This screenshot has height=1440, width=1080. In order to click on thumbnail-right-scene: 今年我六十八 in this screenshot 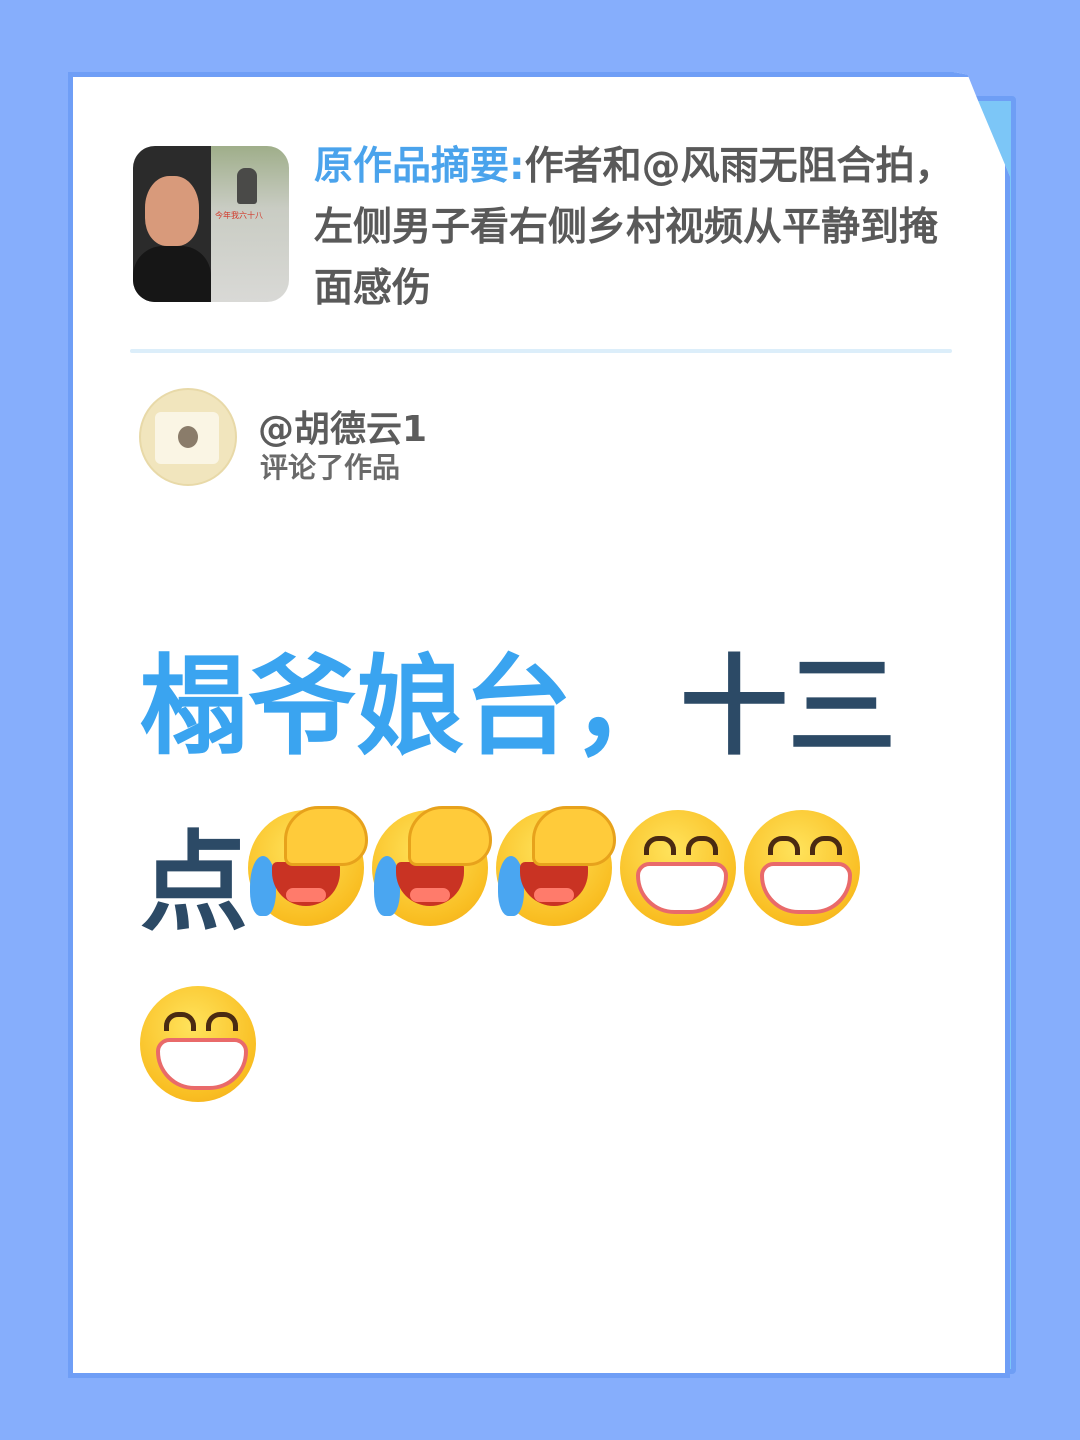, I will do `click(250, 224)`.